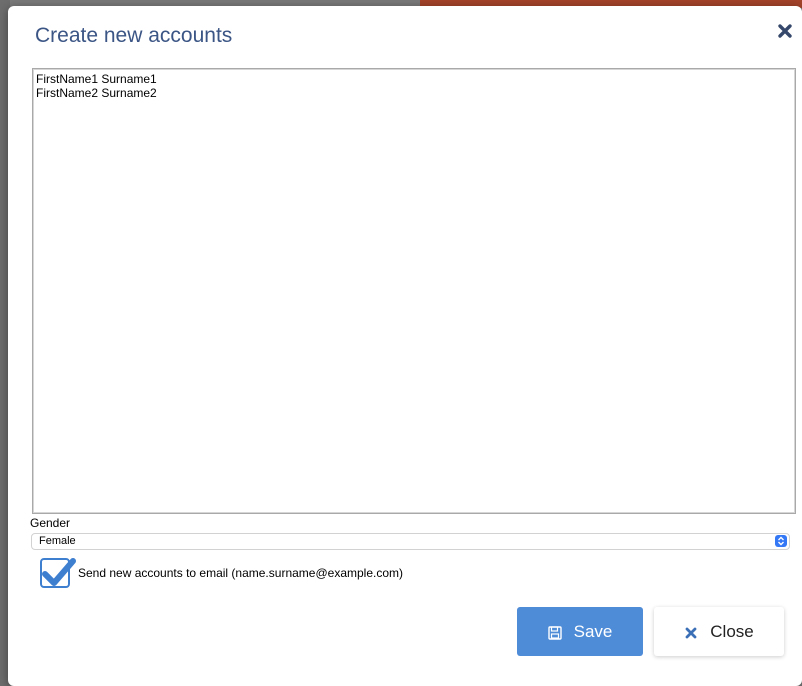 The width and height of the screenshot is (802, 686). Describe the element at coordinates (134, 35) in the screenshot. I see `dialog-title: Create new accounts` at that location.